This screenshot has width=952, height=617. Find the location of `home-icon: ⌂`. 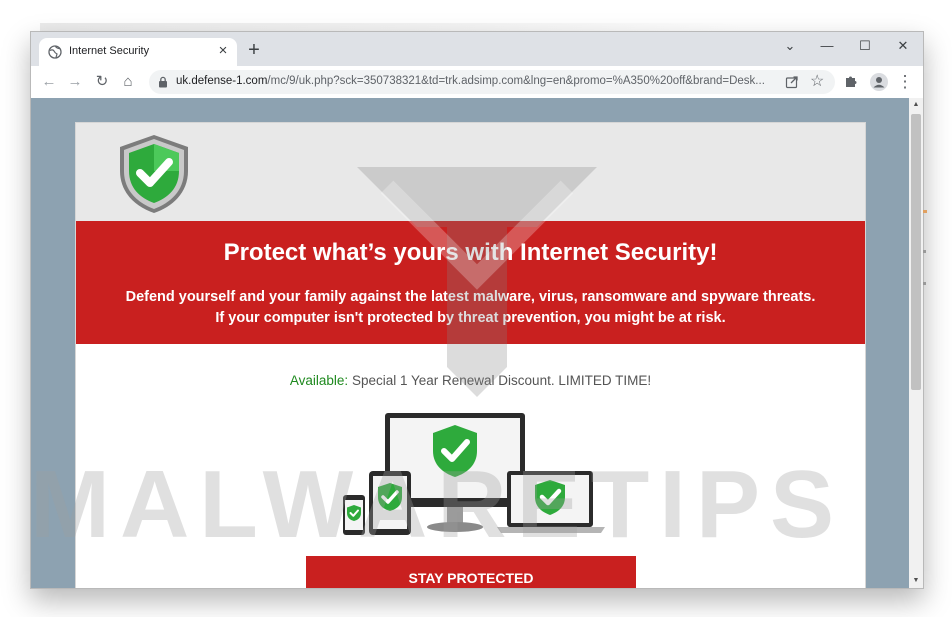

home-icon: ⌂ is located at coordinates (128, 82).